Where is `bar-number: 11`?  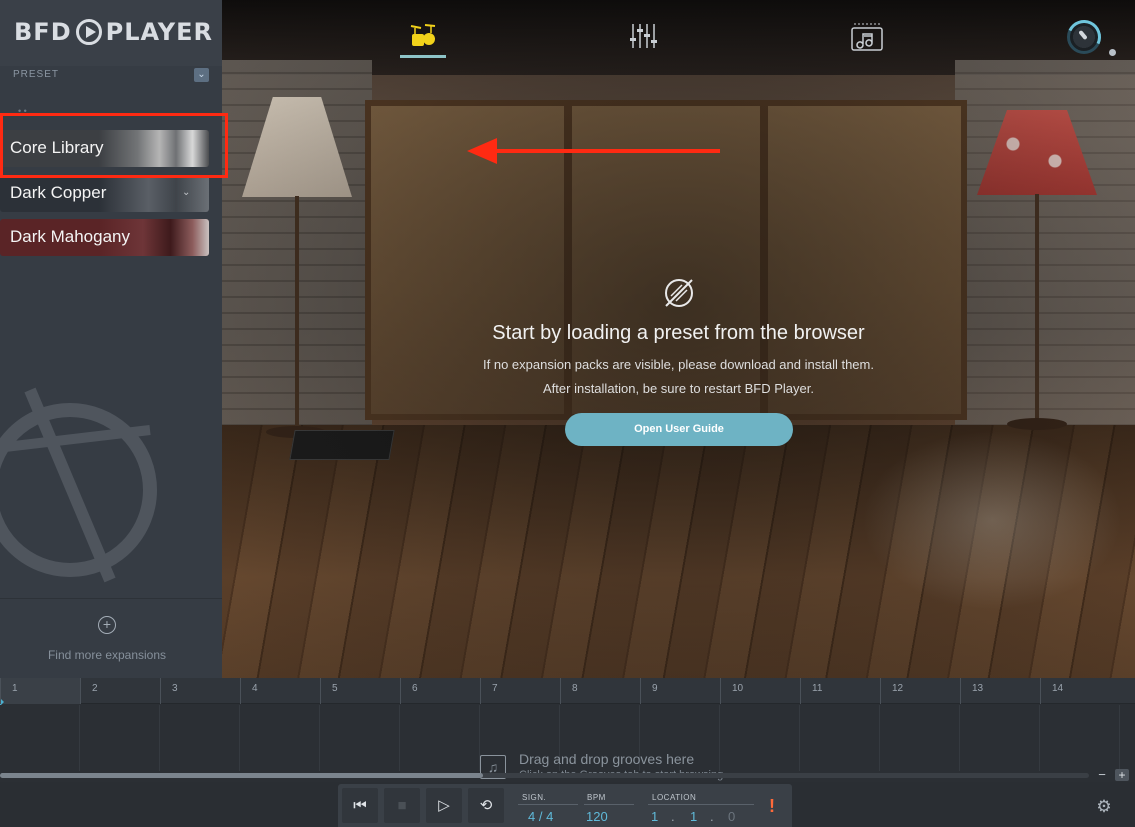
bar-number: 11 is located at coordinates (817, 688).